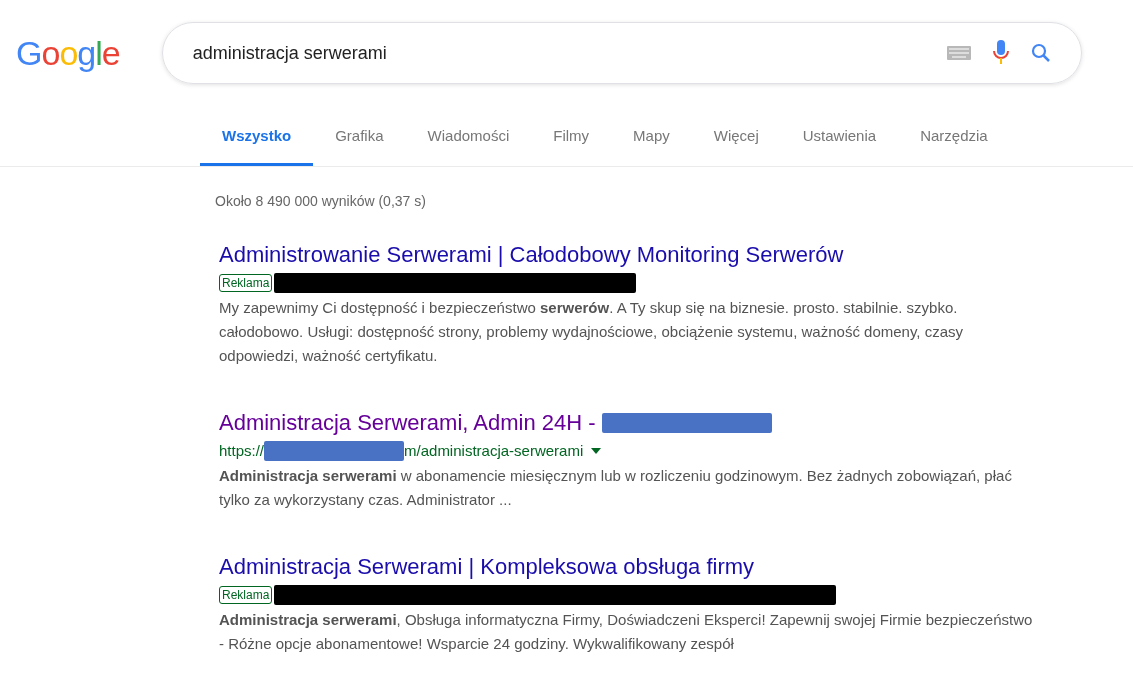  Describe the element at coordinates (359, 138) in the screenshot. I see `tab: Grafika` at that location.